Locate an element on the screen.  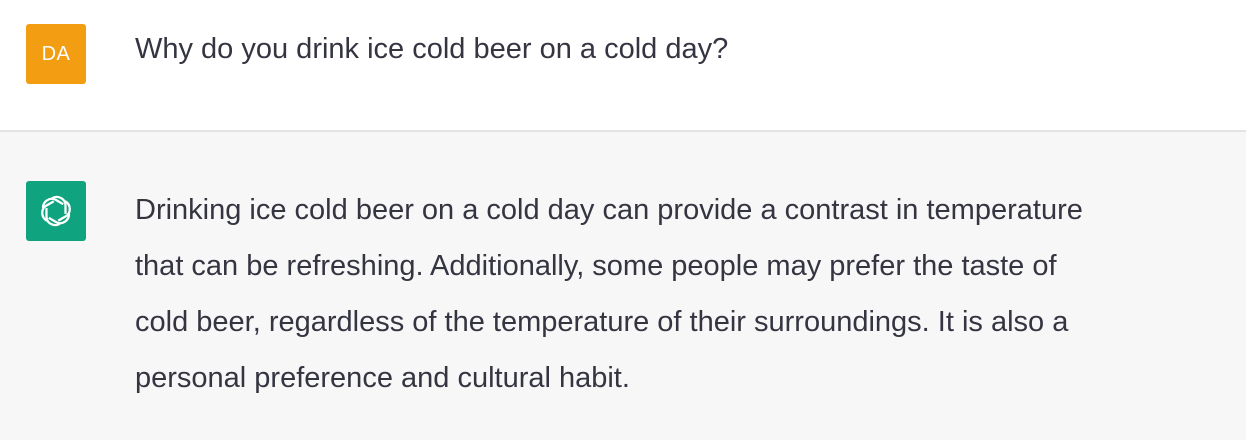
assistant-message-line: personal preference and cultural habit. is located at coordinates (382, 378).